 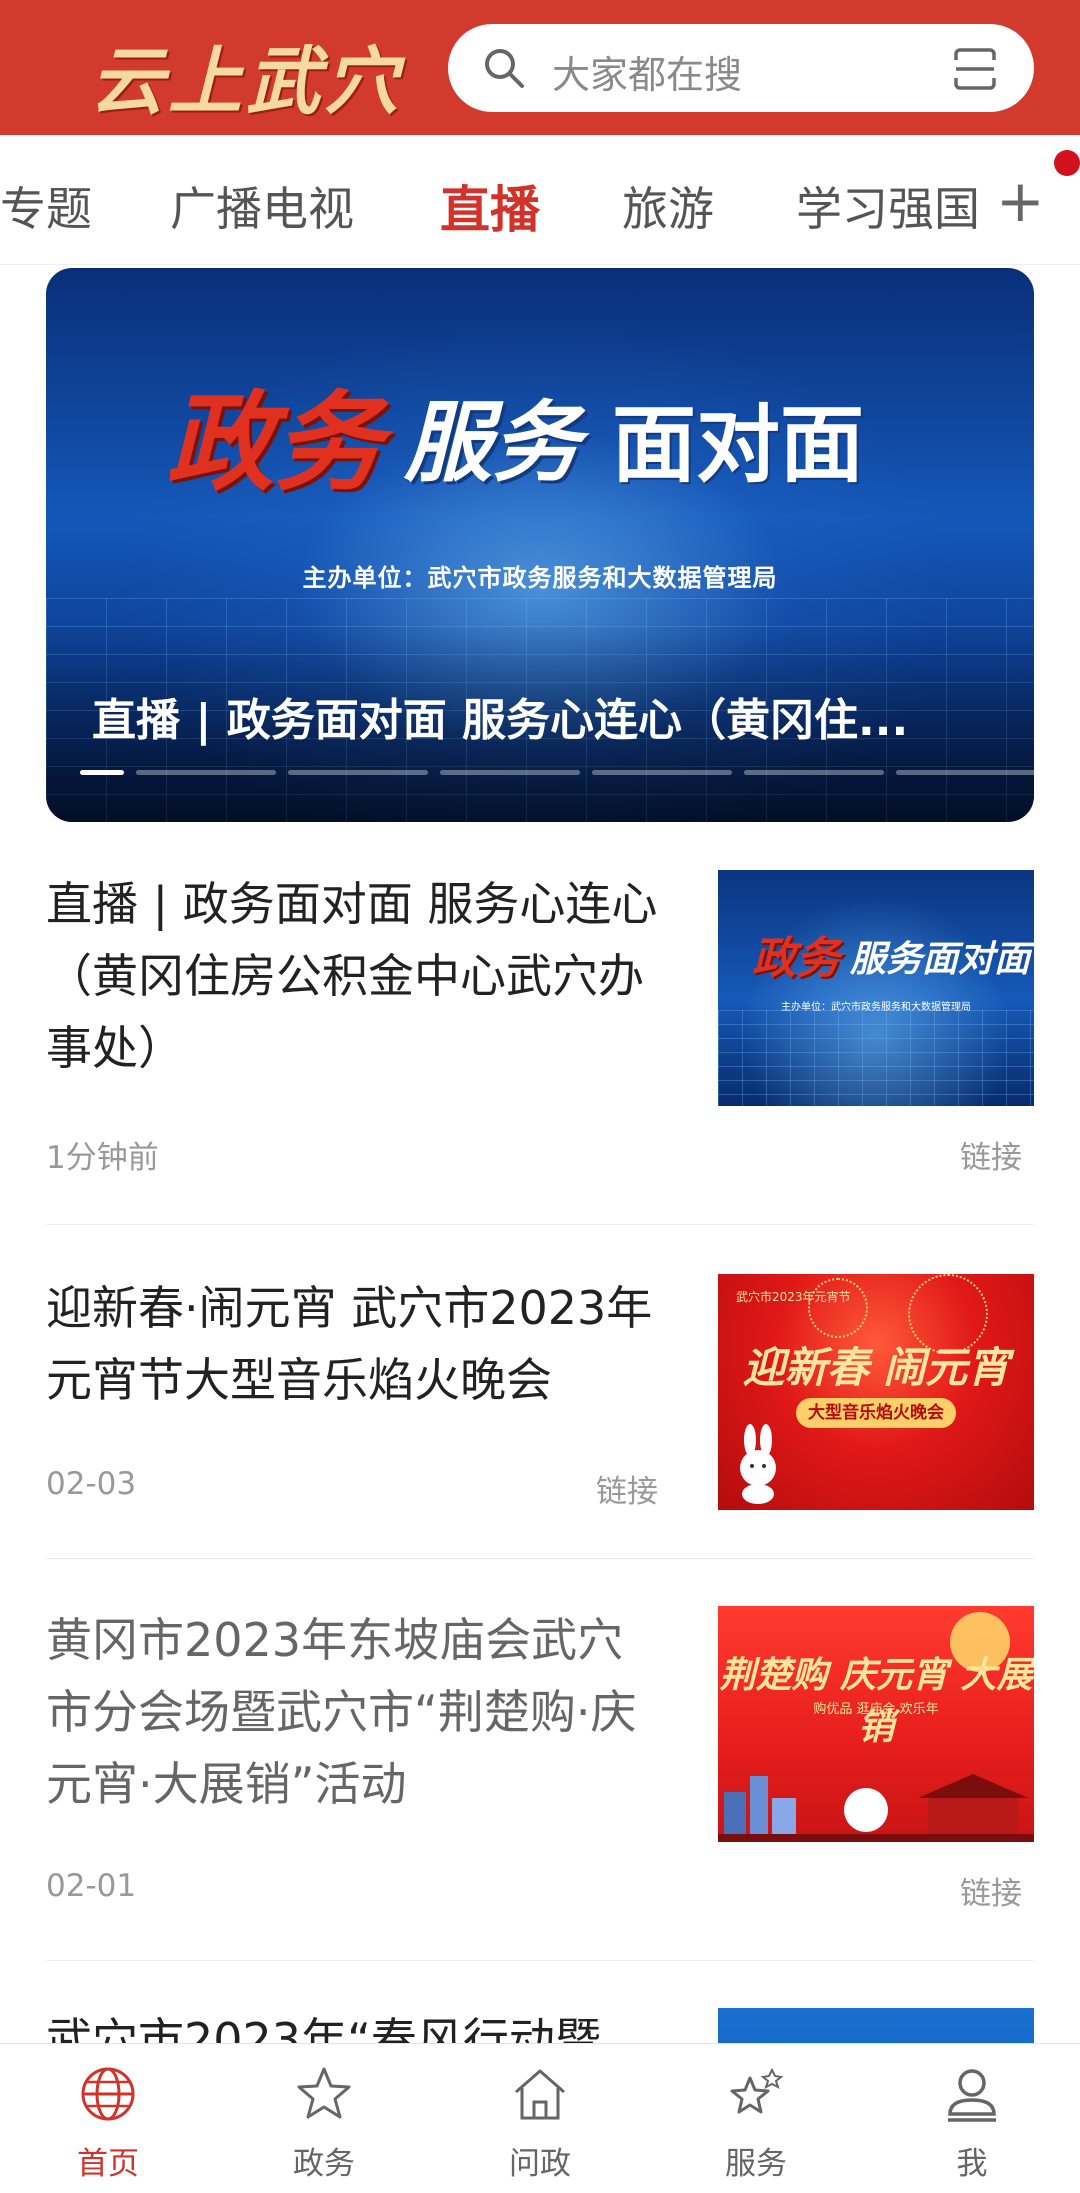 What do you see at coordinates (46, 206) in the screenshot?
I see `tab-zhuanti: 专题` at bounding box center [46, 206].